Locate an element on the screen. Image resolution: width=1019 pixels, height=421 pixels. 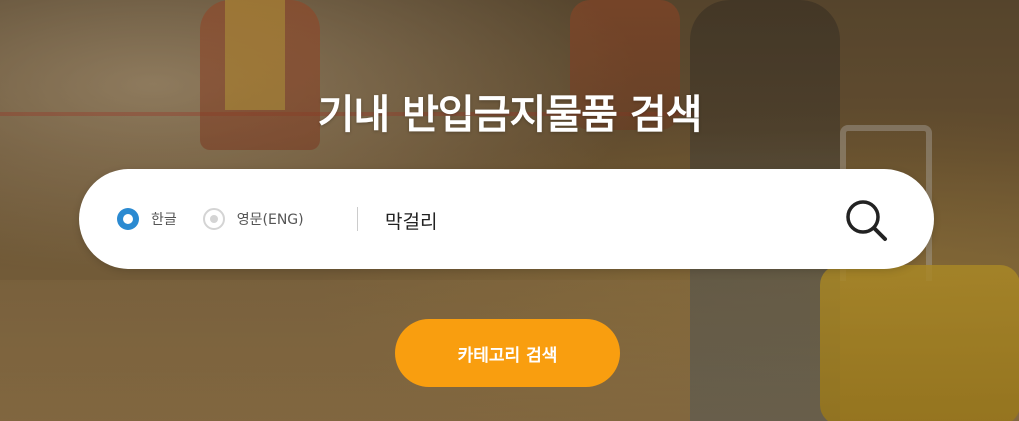
search-icon is located at coordinates (866, 220).